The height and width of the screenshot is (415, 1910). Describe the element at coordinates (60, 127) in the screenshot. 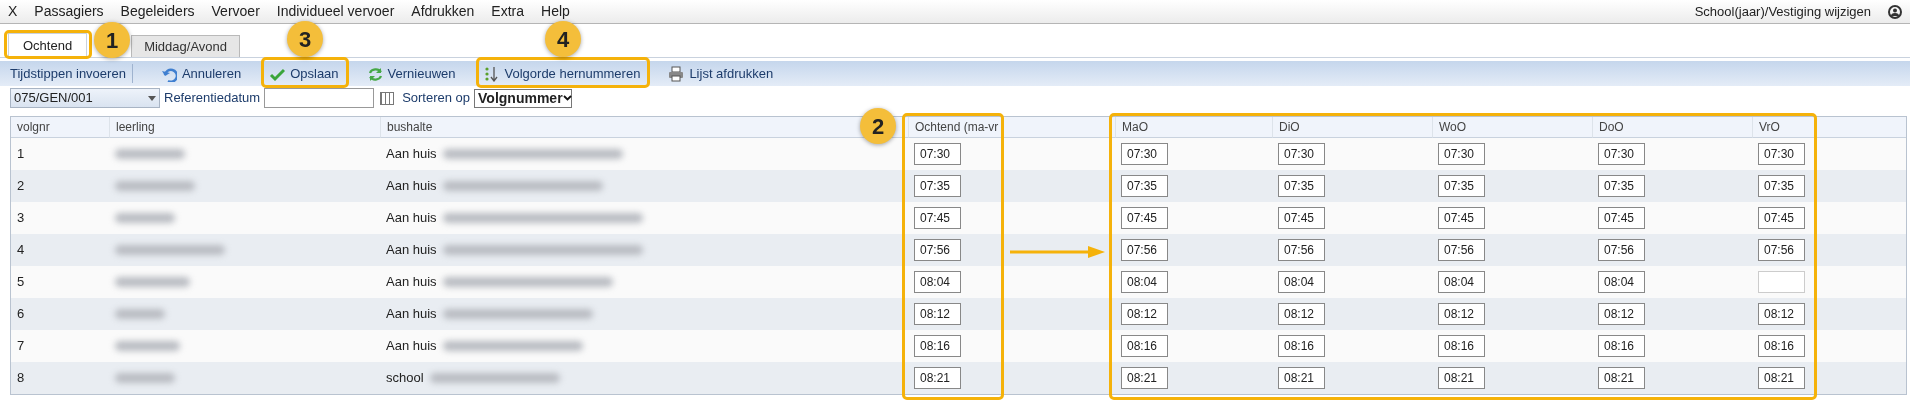

I see `column-header: volgnr` at that location.